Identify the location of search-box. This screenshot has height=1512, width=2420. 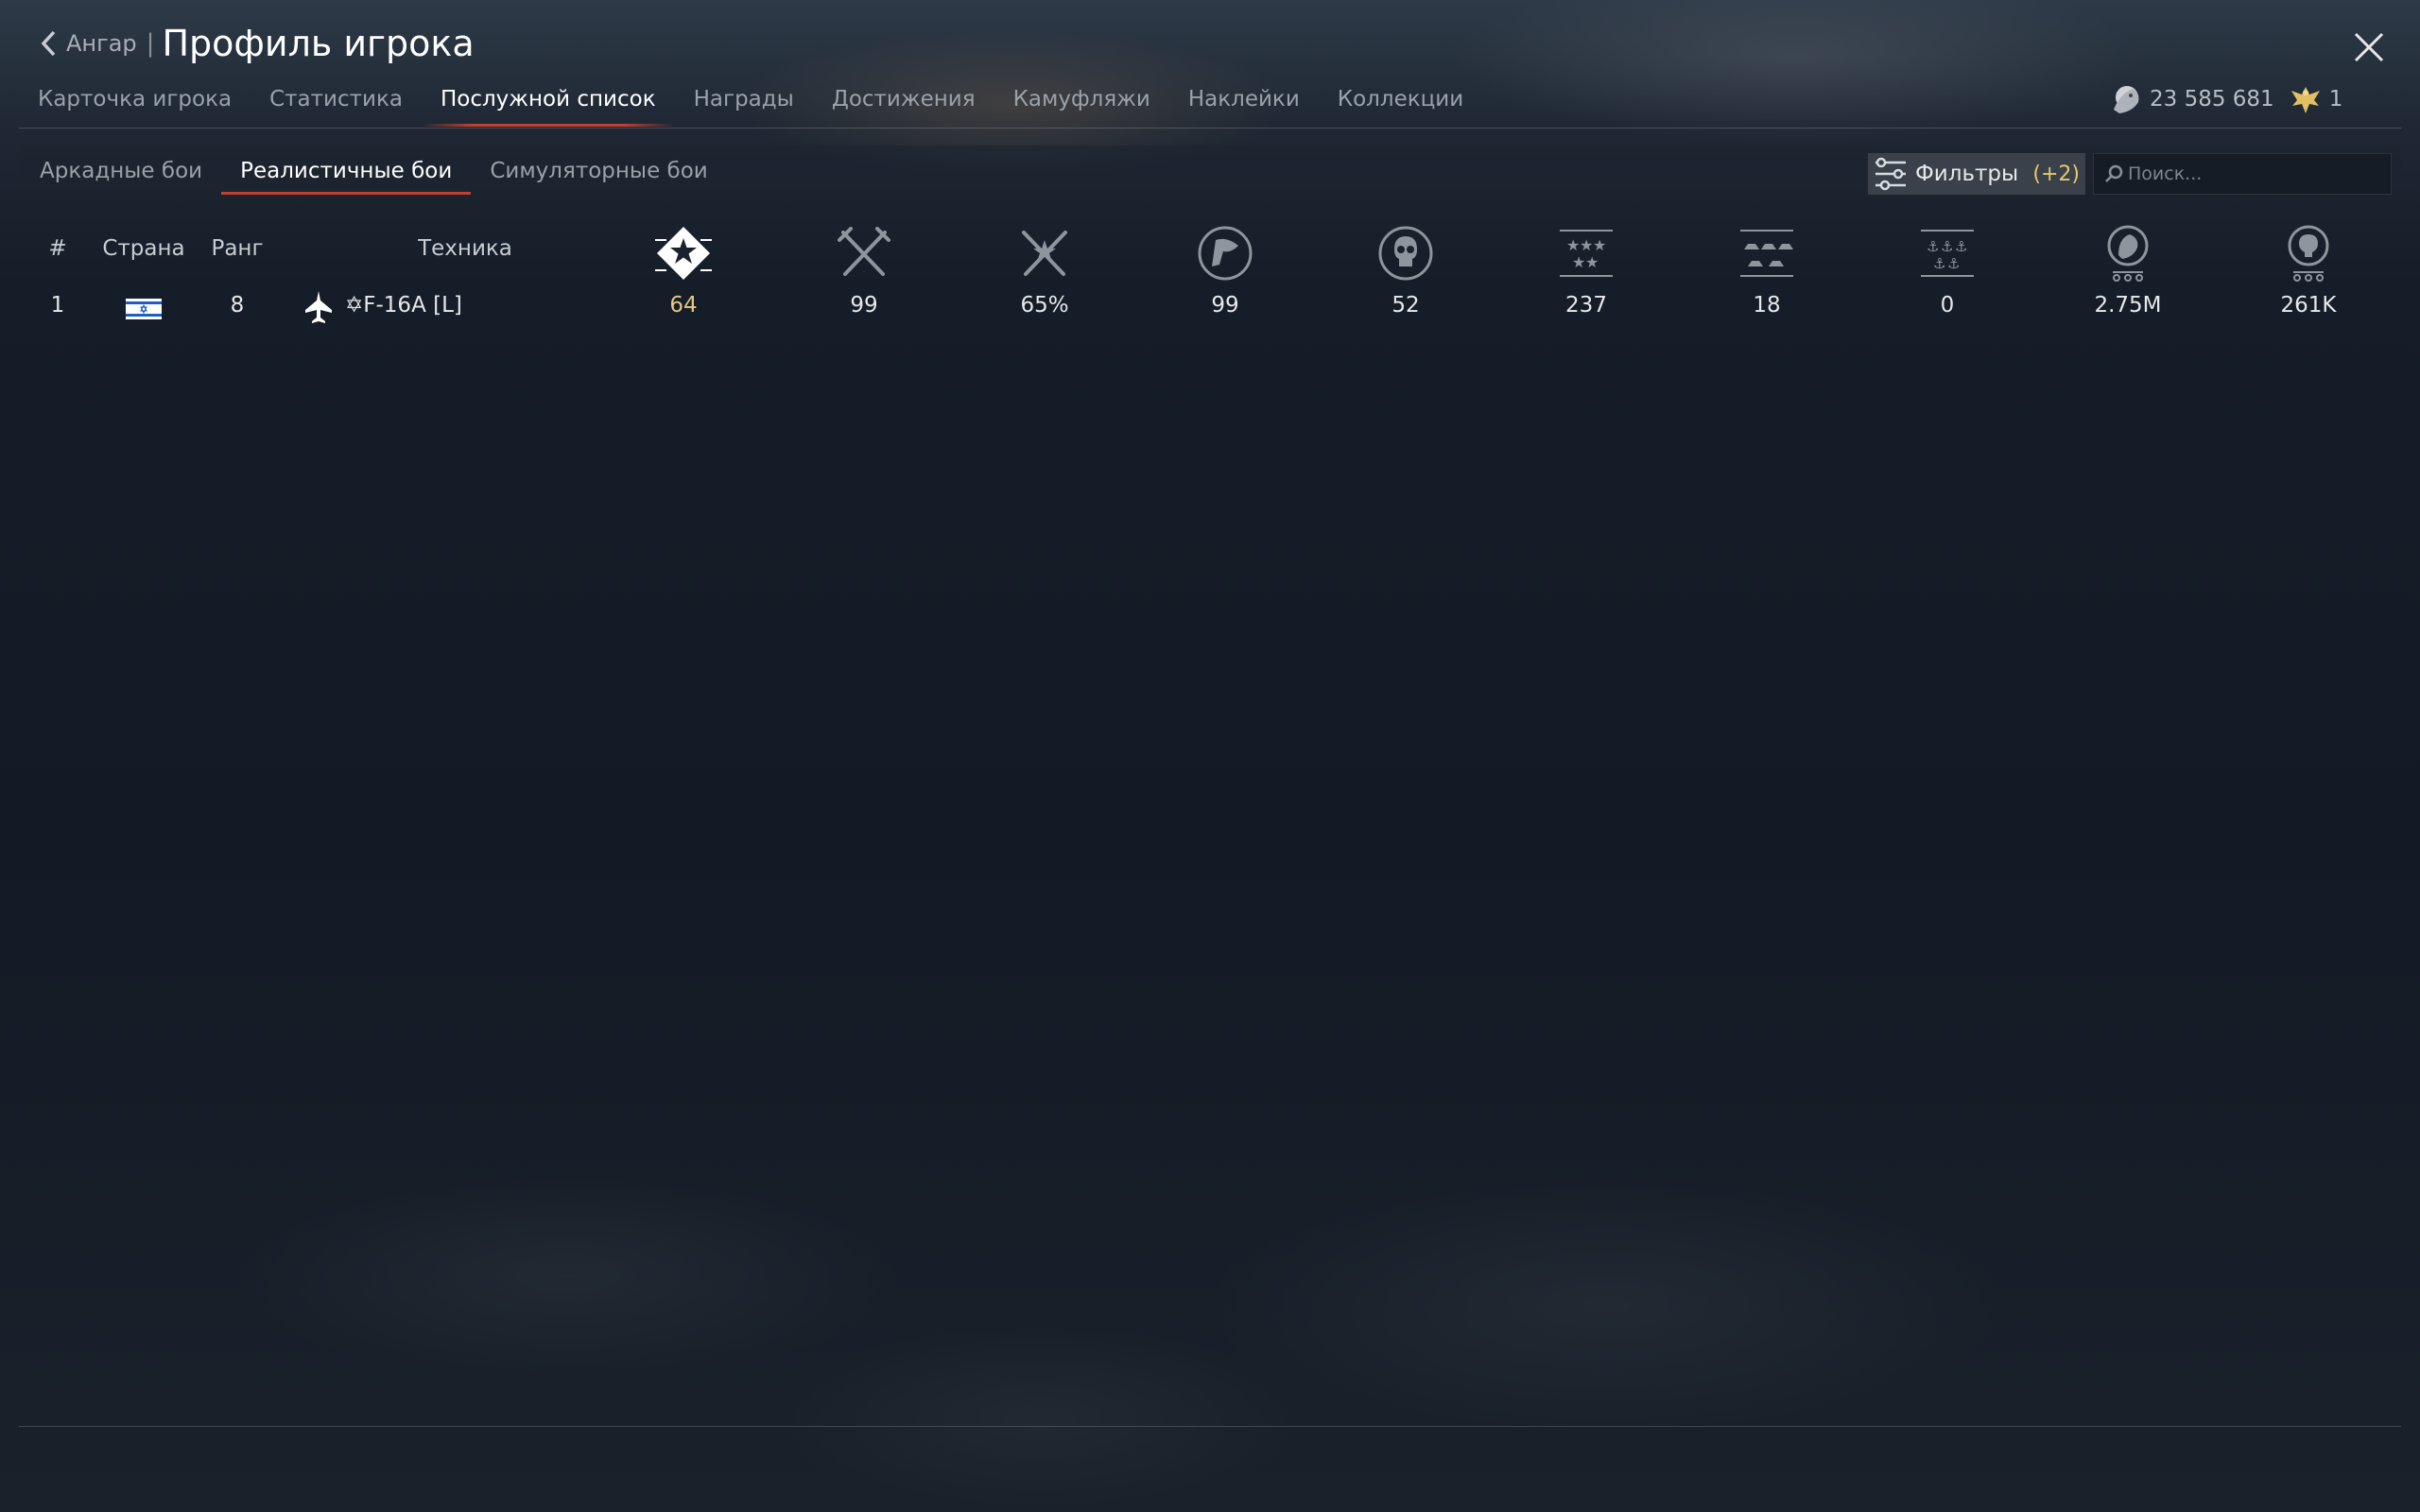
(2242, 174).